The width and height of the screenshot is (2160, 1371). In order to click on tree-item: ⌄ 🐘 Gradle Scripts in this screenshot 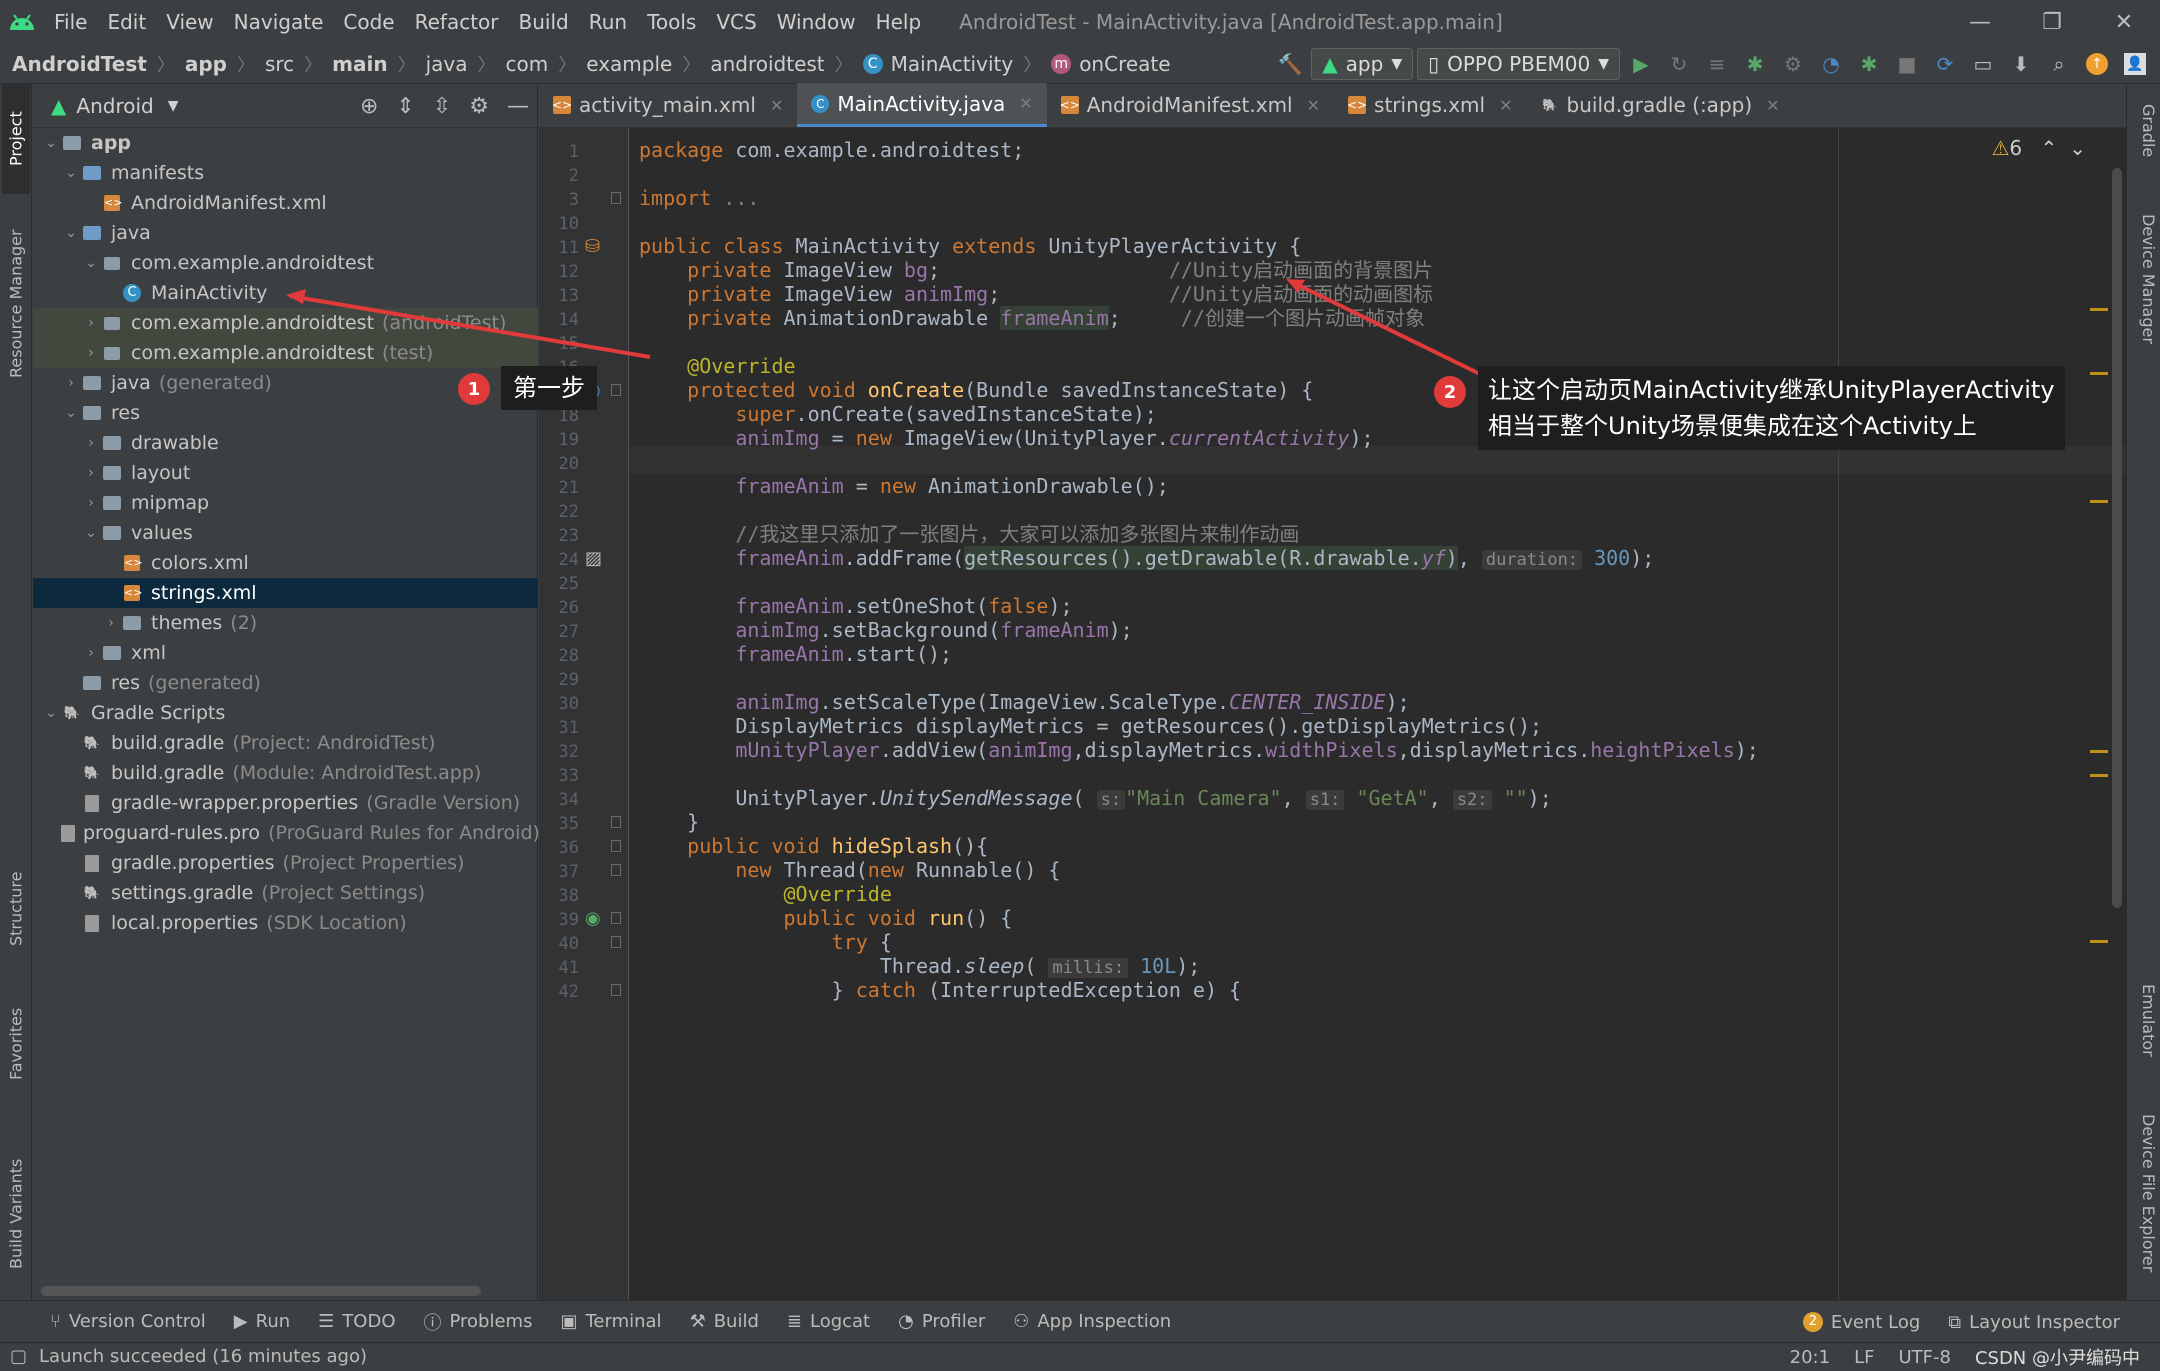, I will do `click(285, 713)`.